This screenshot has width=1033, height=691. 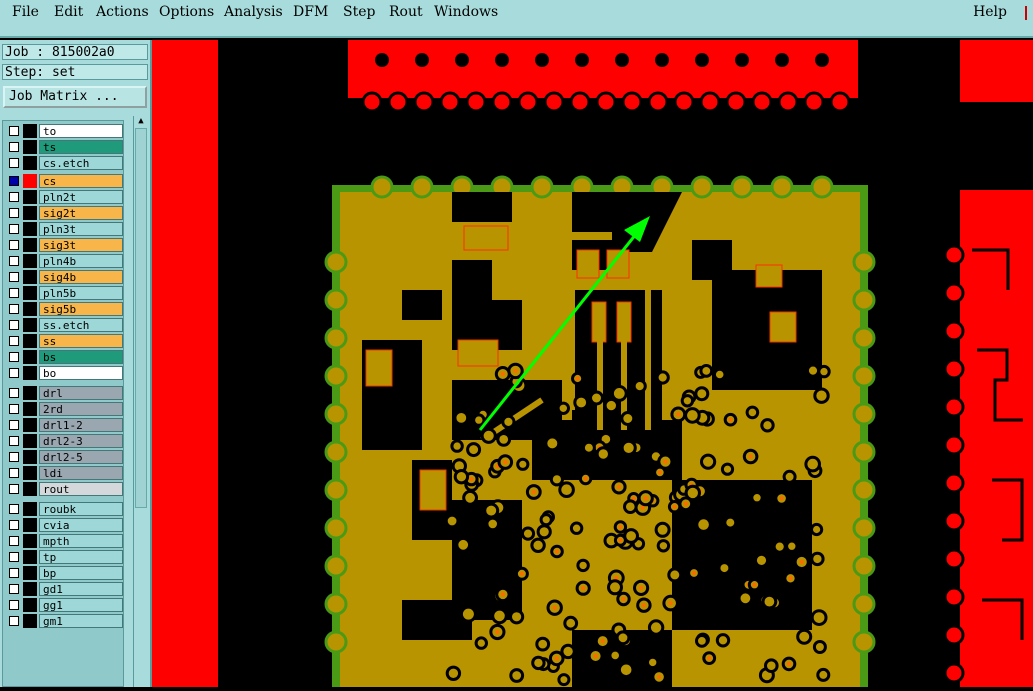 I want to click on layer-name: cvia, so click(x=81, y=525).